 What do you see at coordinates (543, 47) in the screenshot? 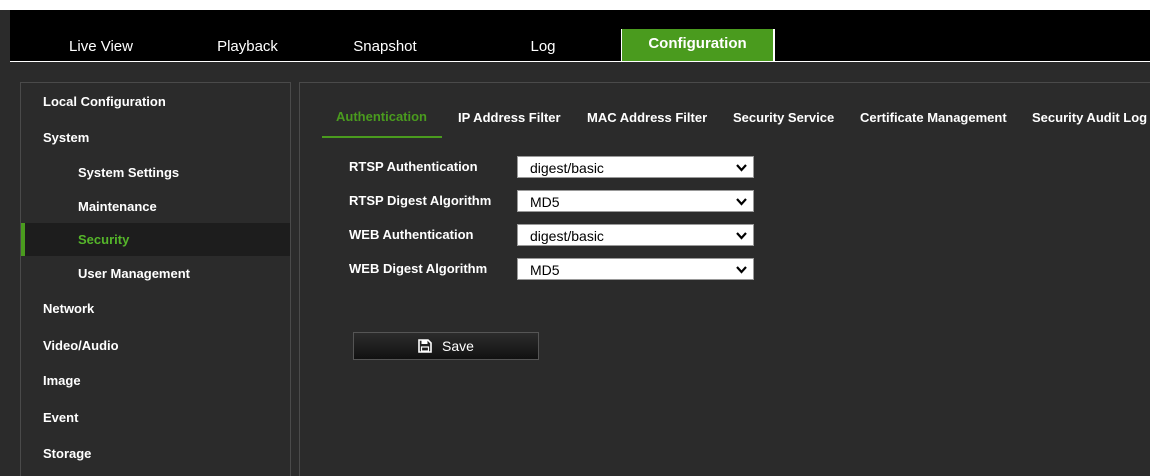
I see `tab-log: Log` at bounding box center [543, 47].